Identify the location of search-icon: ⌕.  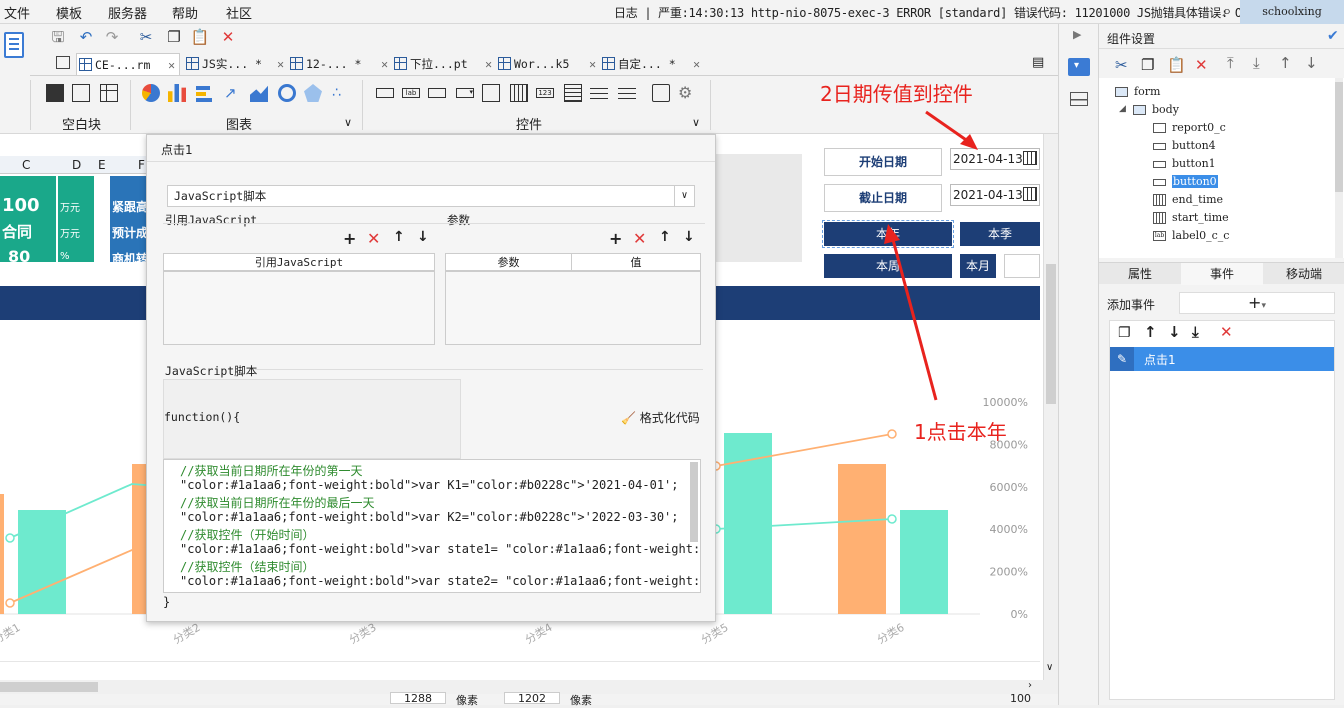
(1227, 12).